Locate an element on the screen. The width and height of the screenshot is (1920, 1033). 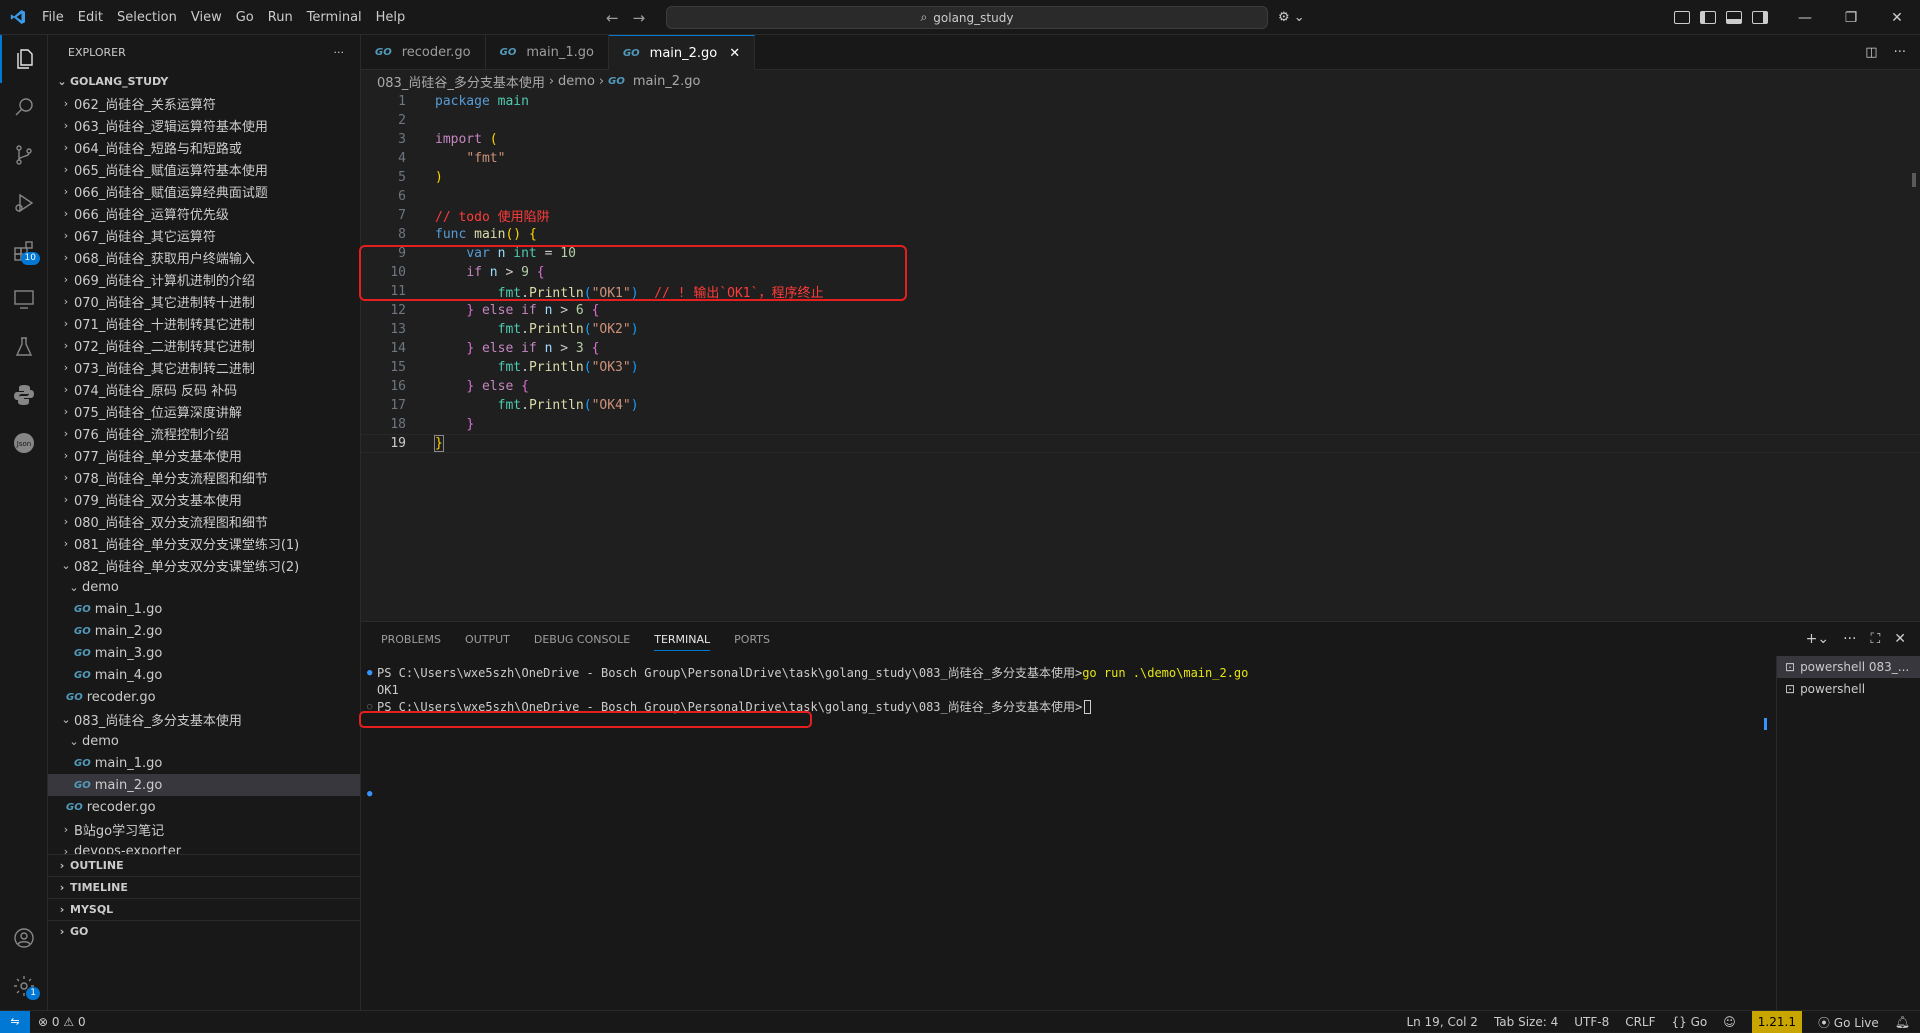
tree-item: ⌄ 082_尚硅谷_单分支双分支课堂练习(2) is located at coordinates (204, 565).